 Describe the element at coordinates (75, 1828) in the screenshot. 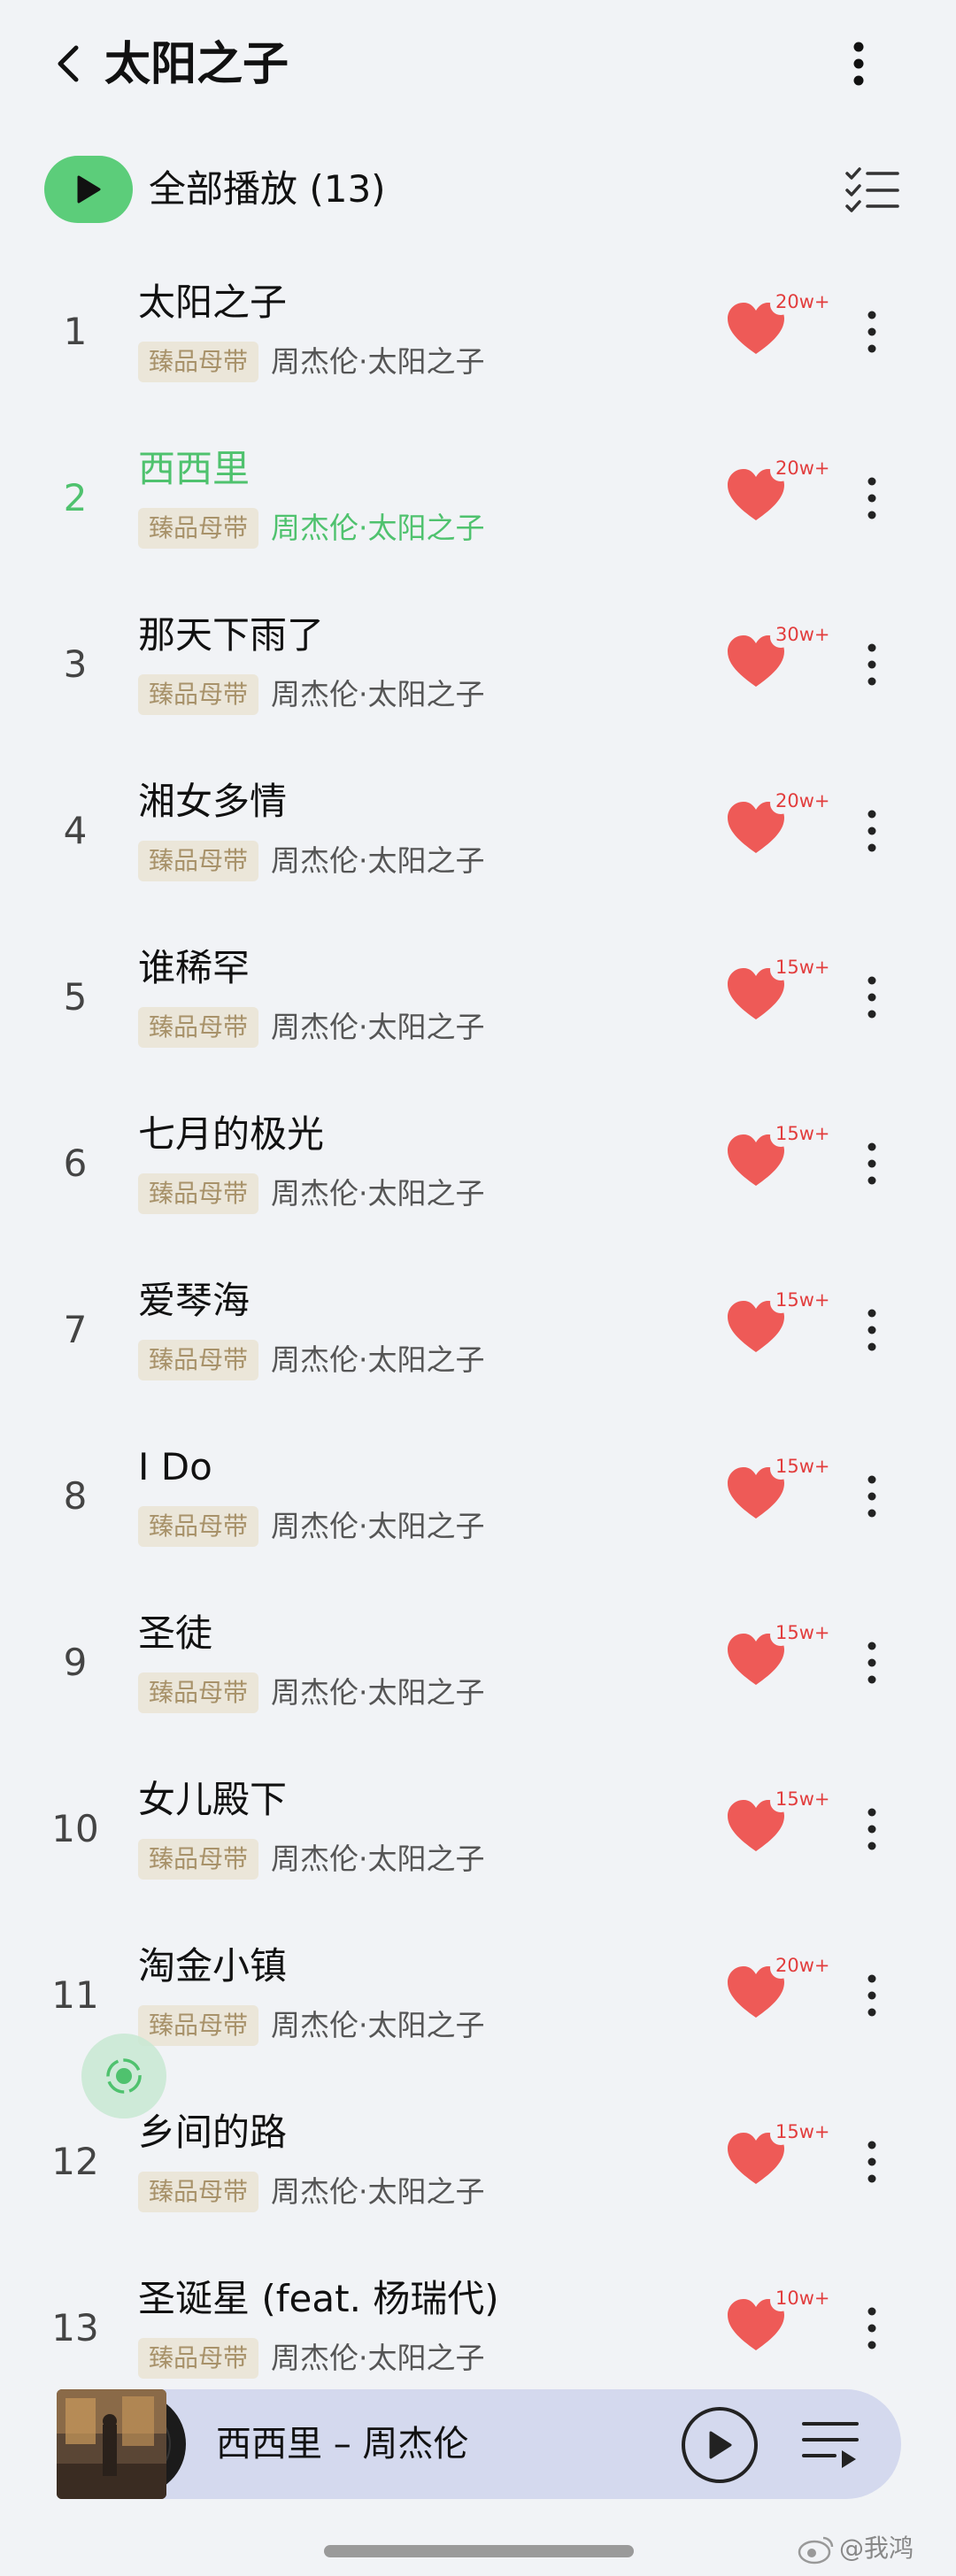

I see `song-index: 10` at that location.